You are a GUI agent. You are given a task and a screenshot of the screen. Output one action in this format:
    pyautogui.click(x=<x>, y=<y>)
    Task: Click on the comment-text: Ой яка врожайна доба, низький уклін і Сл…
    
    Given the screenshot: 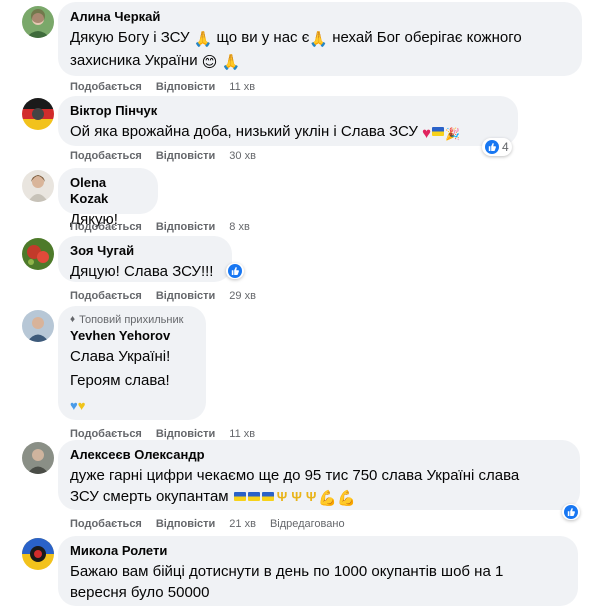 What is the action you would take?
    pyautogui.click(x=288, y=133)
    